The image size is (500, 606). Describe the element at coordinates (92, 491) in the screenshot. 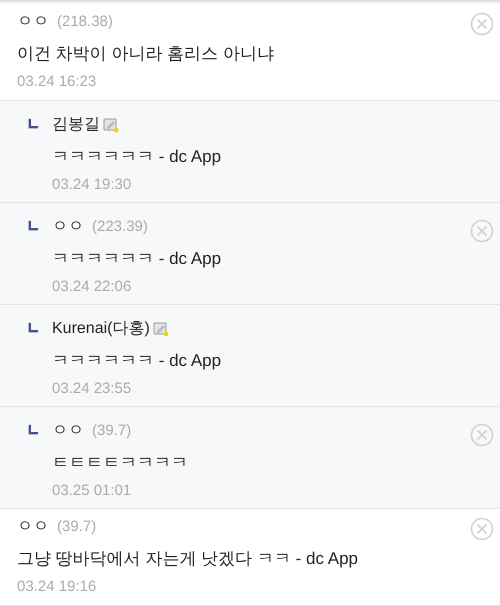

I see `comment-time: 03.25 01:01` at that location.